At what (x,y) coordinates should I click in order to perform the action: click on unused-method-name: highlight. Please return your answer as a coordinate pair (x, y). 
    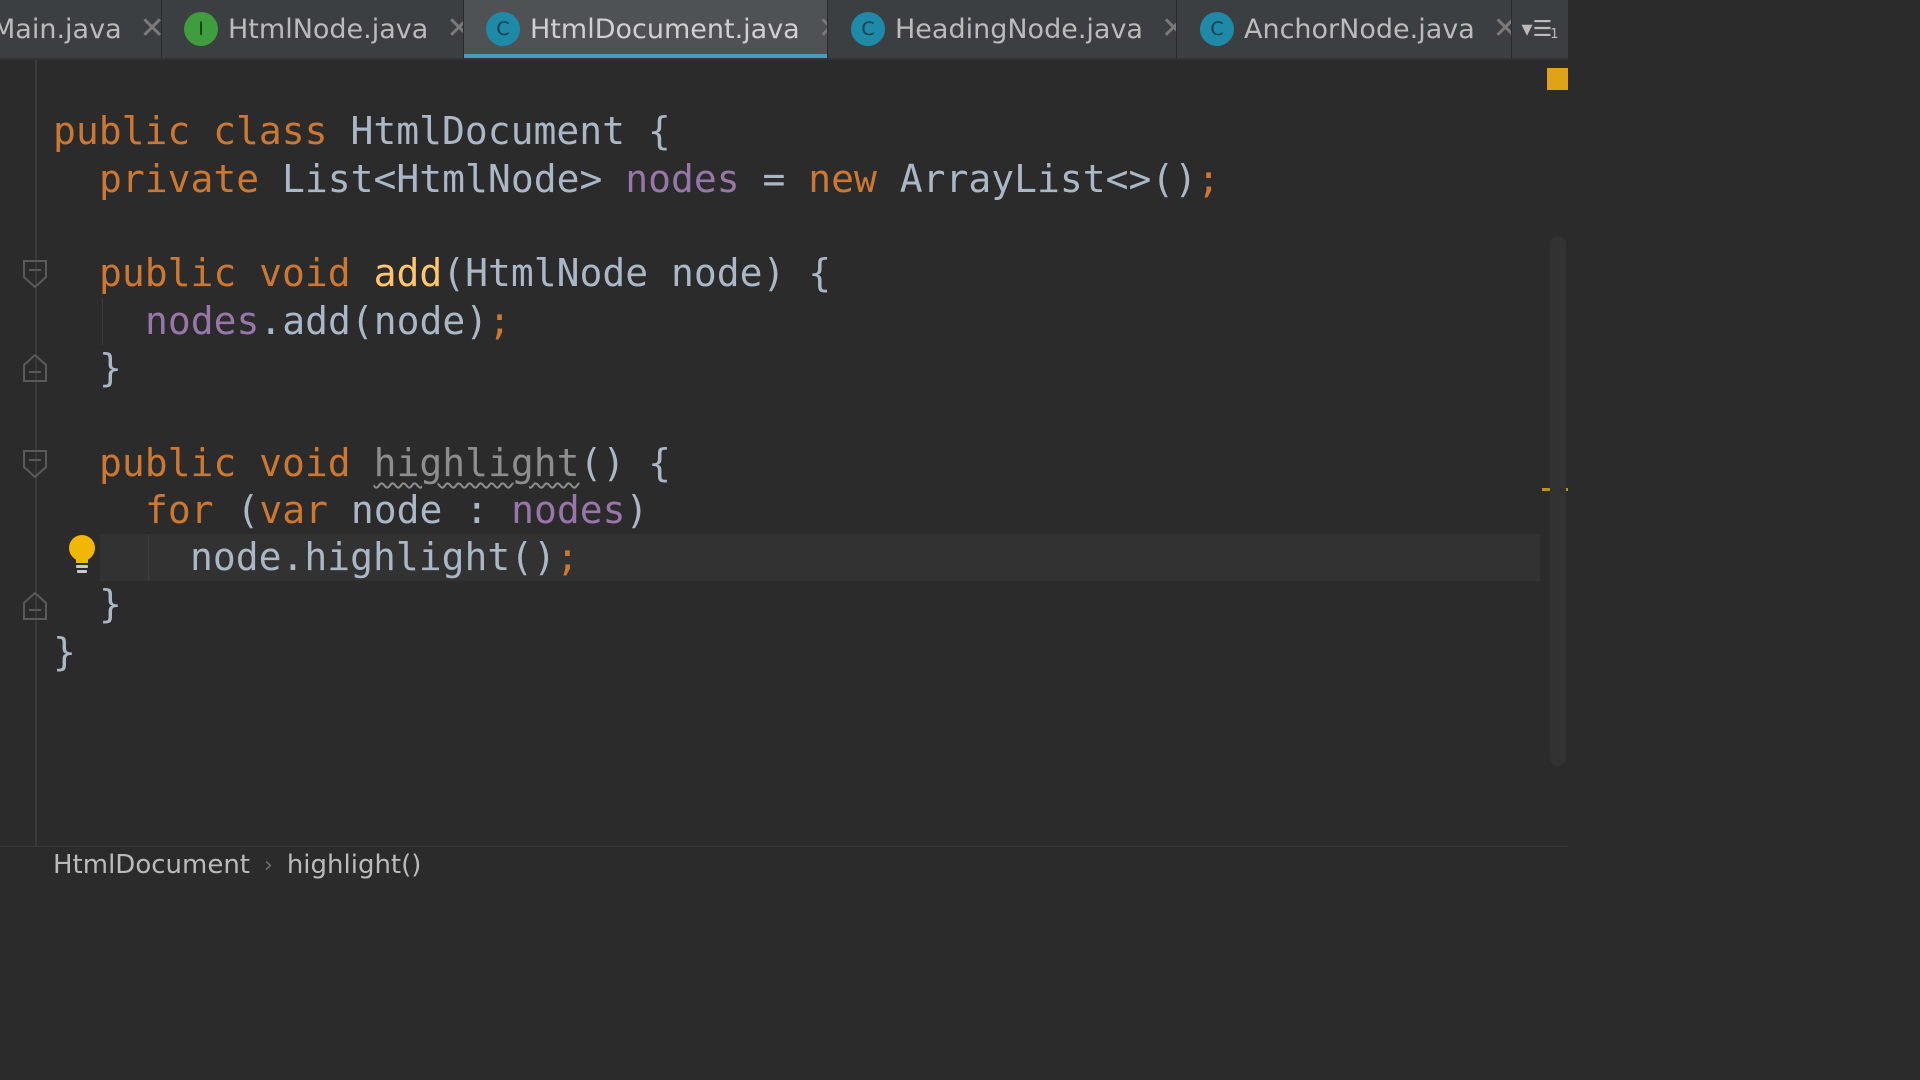
    Looking at the image, I should click on (476, 463).